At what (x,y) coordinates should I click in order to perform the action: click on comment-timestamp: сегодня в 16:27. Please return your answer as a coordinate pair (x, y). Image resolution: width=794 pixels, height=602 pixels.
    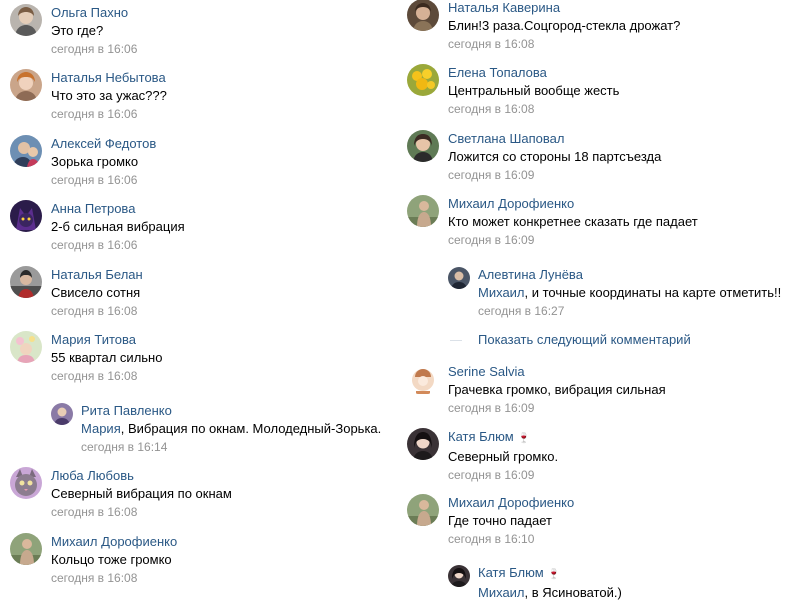
    Looking at the image, I should click on (634, 311).